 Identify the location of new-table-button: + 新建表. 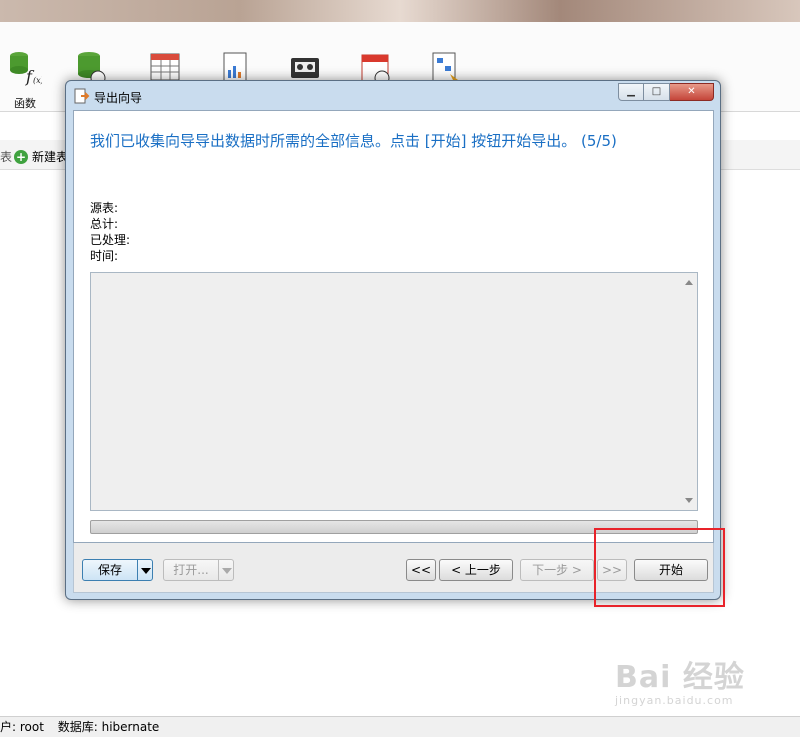
(41, 156).